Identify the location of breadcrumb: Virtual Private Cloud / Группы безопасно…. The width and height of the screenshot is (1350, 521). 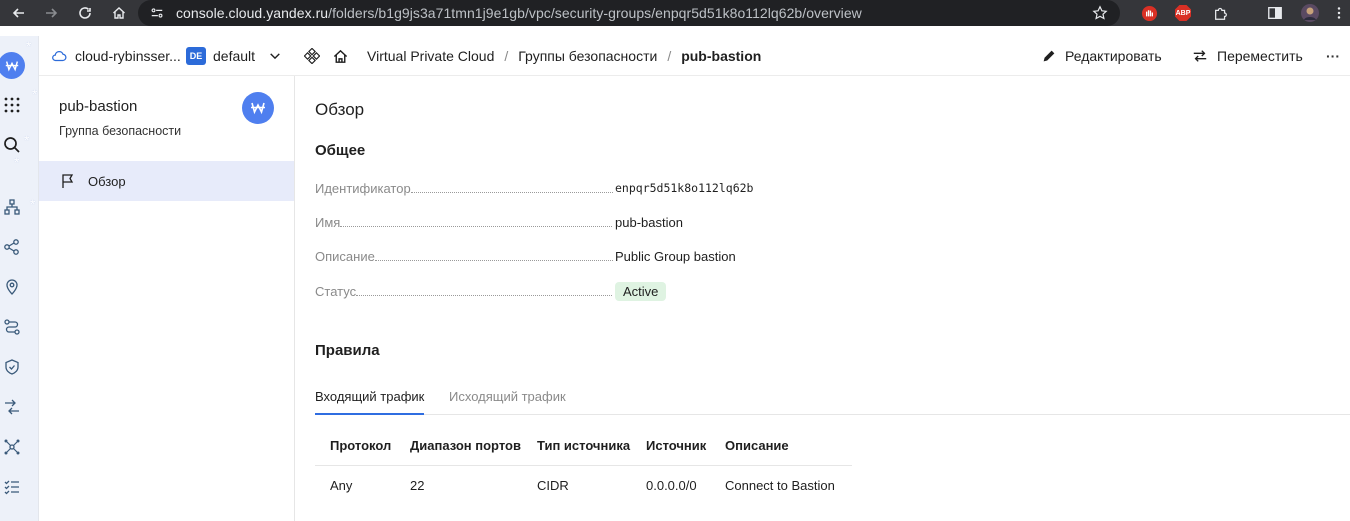
(564, 56).